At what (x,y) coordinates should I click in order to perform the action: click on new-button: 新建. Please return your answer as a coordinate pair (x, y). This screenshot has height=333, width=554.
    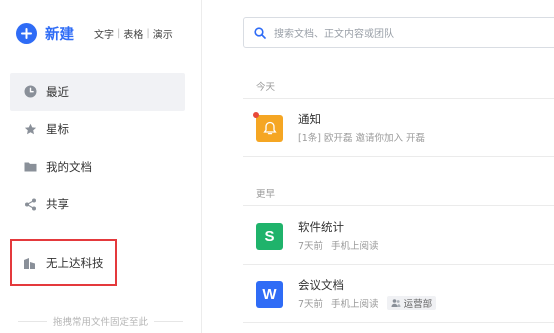
    Looking at the image, I should click on (59, 33).